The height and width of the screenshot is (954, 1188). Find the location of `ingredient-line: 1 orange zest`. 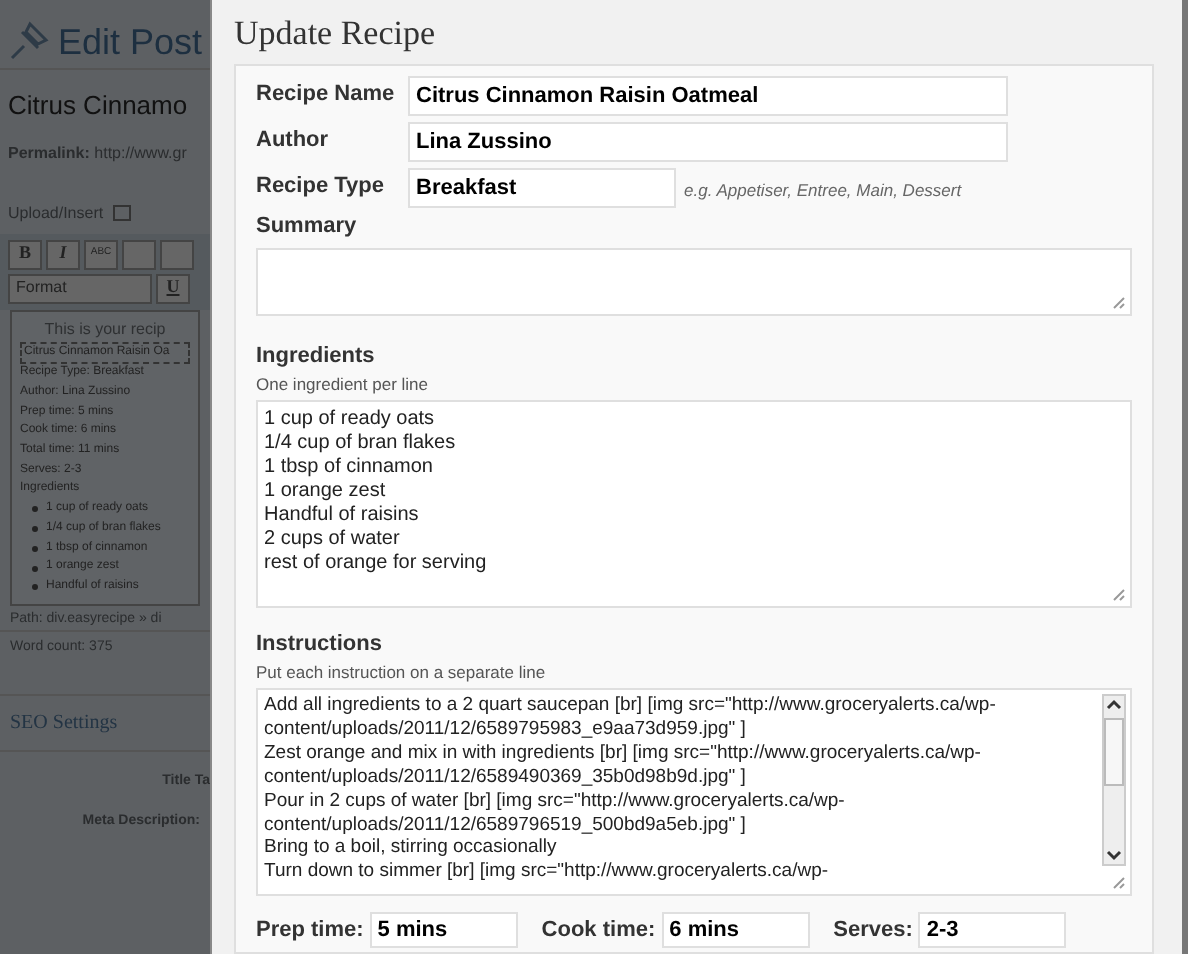

ingredient-line: 1 orange zest is located at coordinates (326, 491).